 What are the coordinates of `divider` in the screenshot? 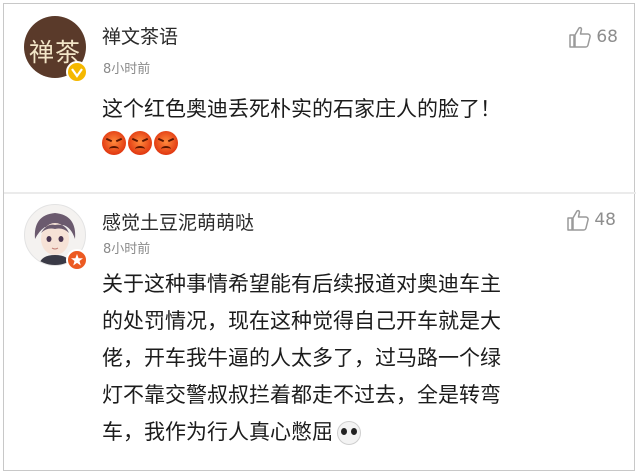 It's located at (320, 193).